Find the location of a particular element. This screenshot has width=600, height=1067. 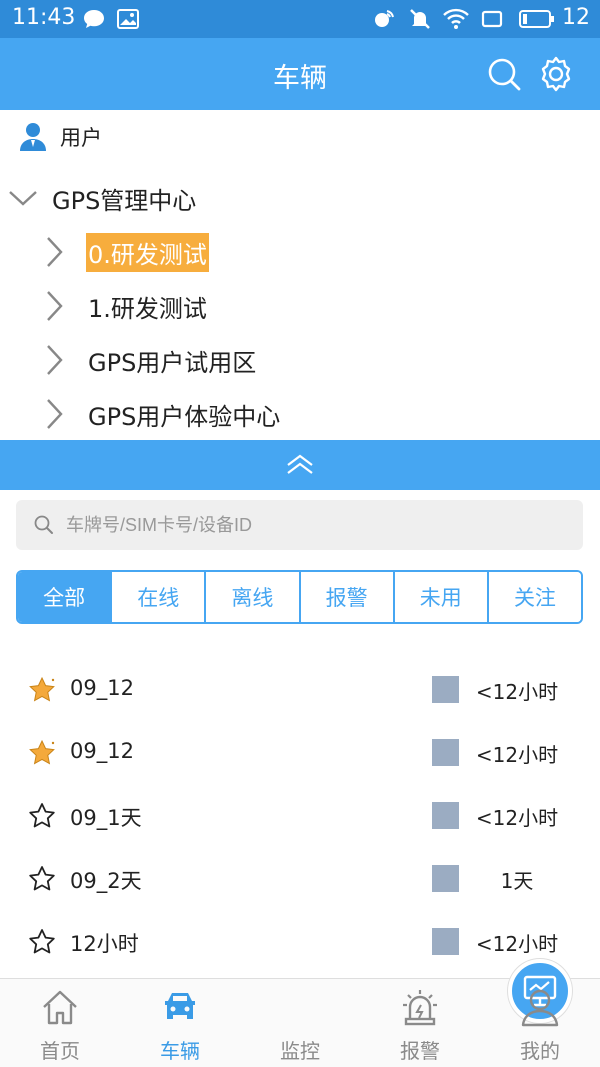

nav-label: 监控 is located at coordinates (300, 1051).